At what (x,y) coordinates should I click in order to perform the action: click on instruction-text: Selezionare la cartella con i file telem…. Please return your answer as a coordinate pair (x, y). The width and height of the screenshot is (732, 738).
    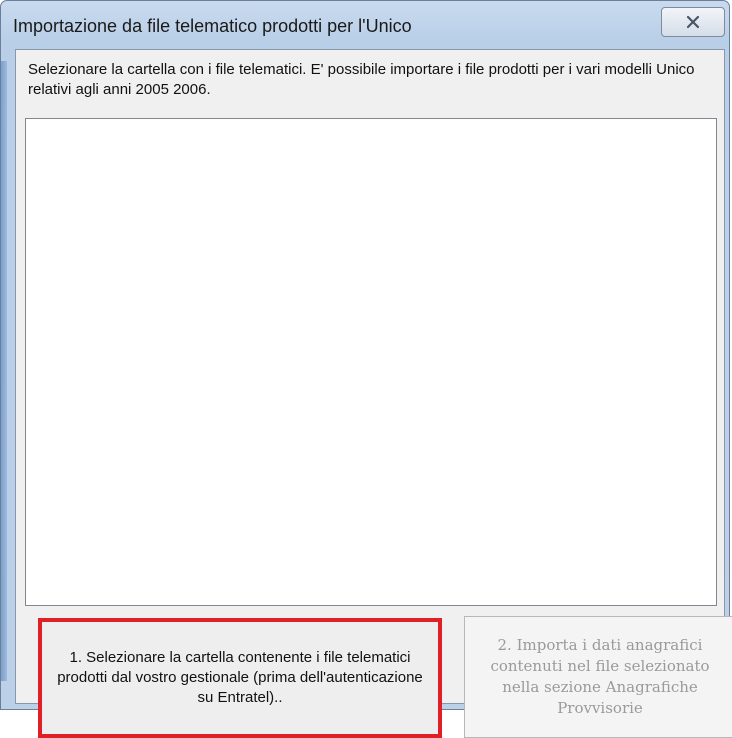
    Looking at the image, I should click on (361, 79).